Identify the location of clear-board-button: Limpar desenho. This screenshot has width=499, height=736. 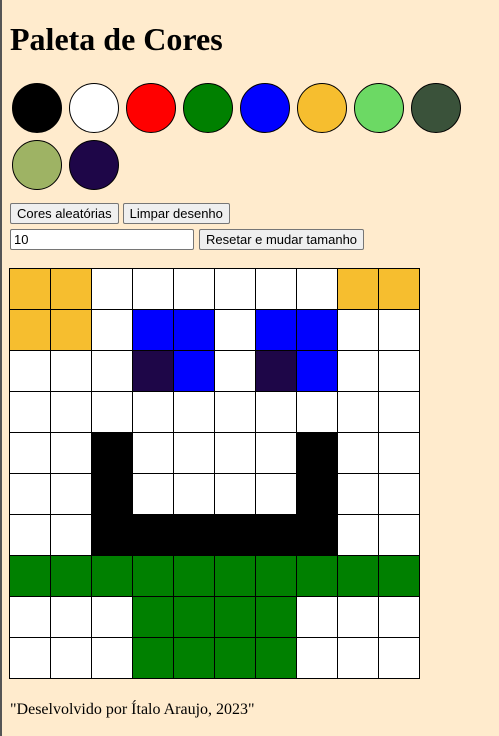
(176, 213).